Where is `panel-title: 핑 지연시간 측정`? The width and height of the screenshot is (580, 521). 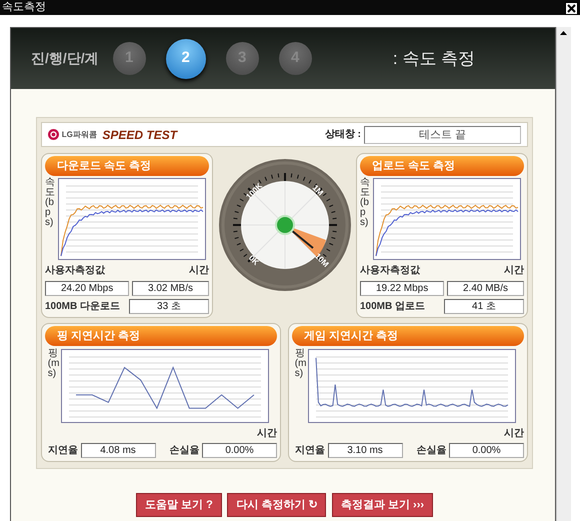 panel-title: 핑 지연시간 측정 is located at coordinates (161, 336).